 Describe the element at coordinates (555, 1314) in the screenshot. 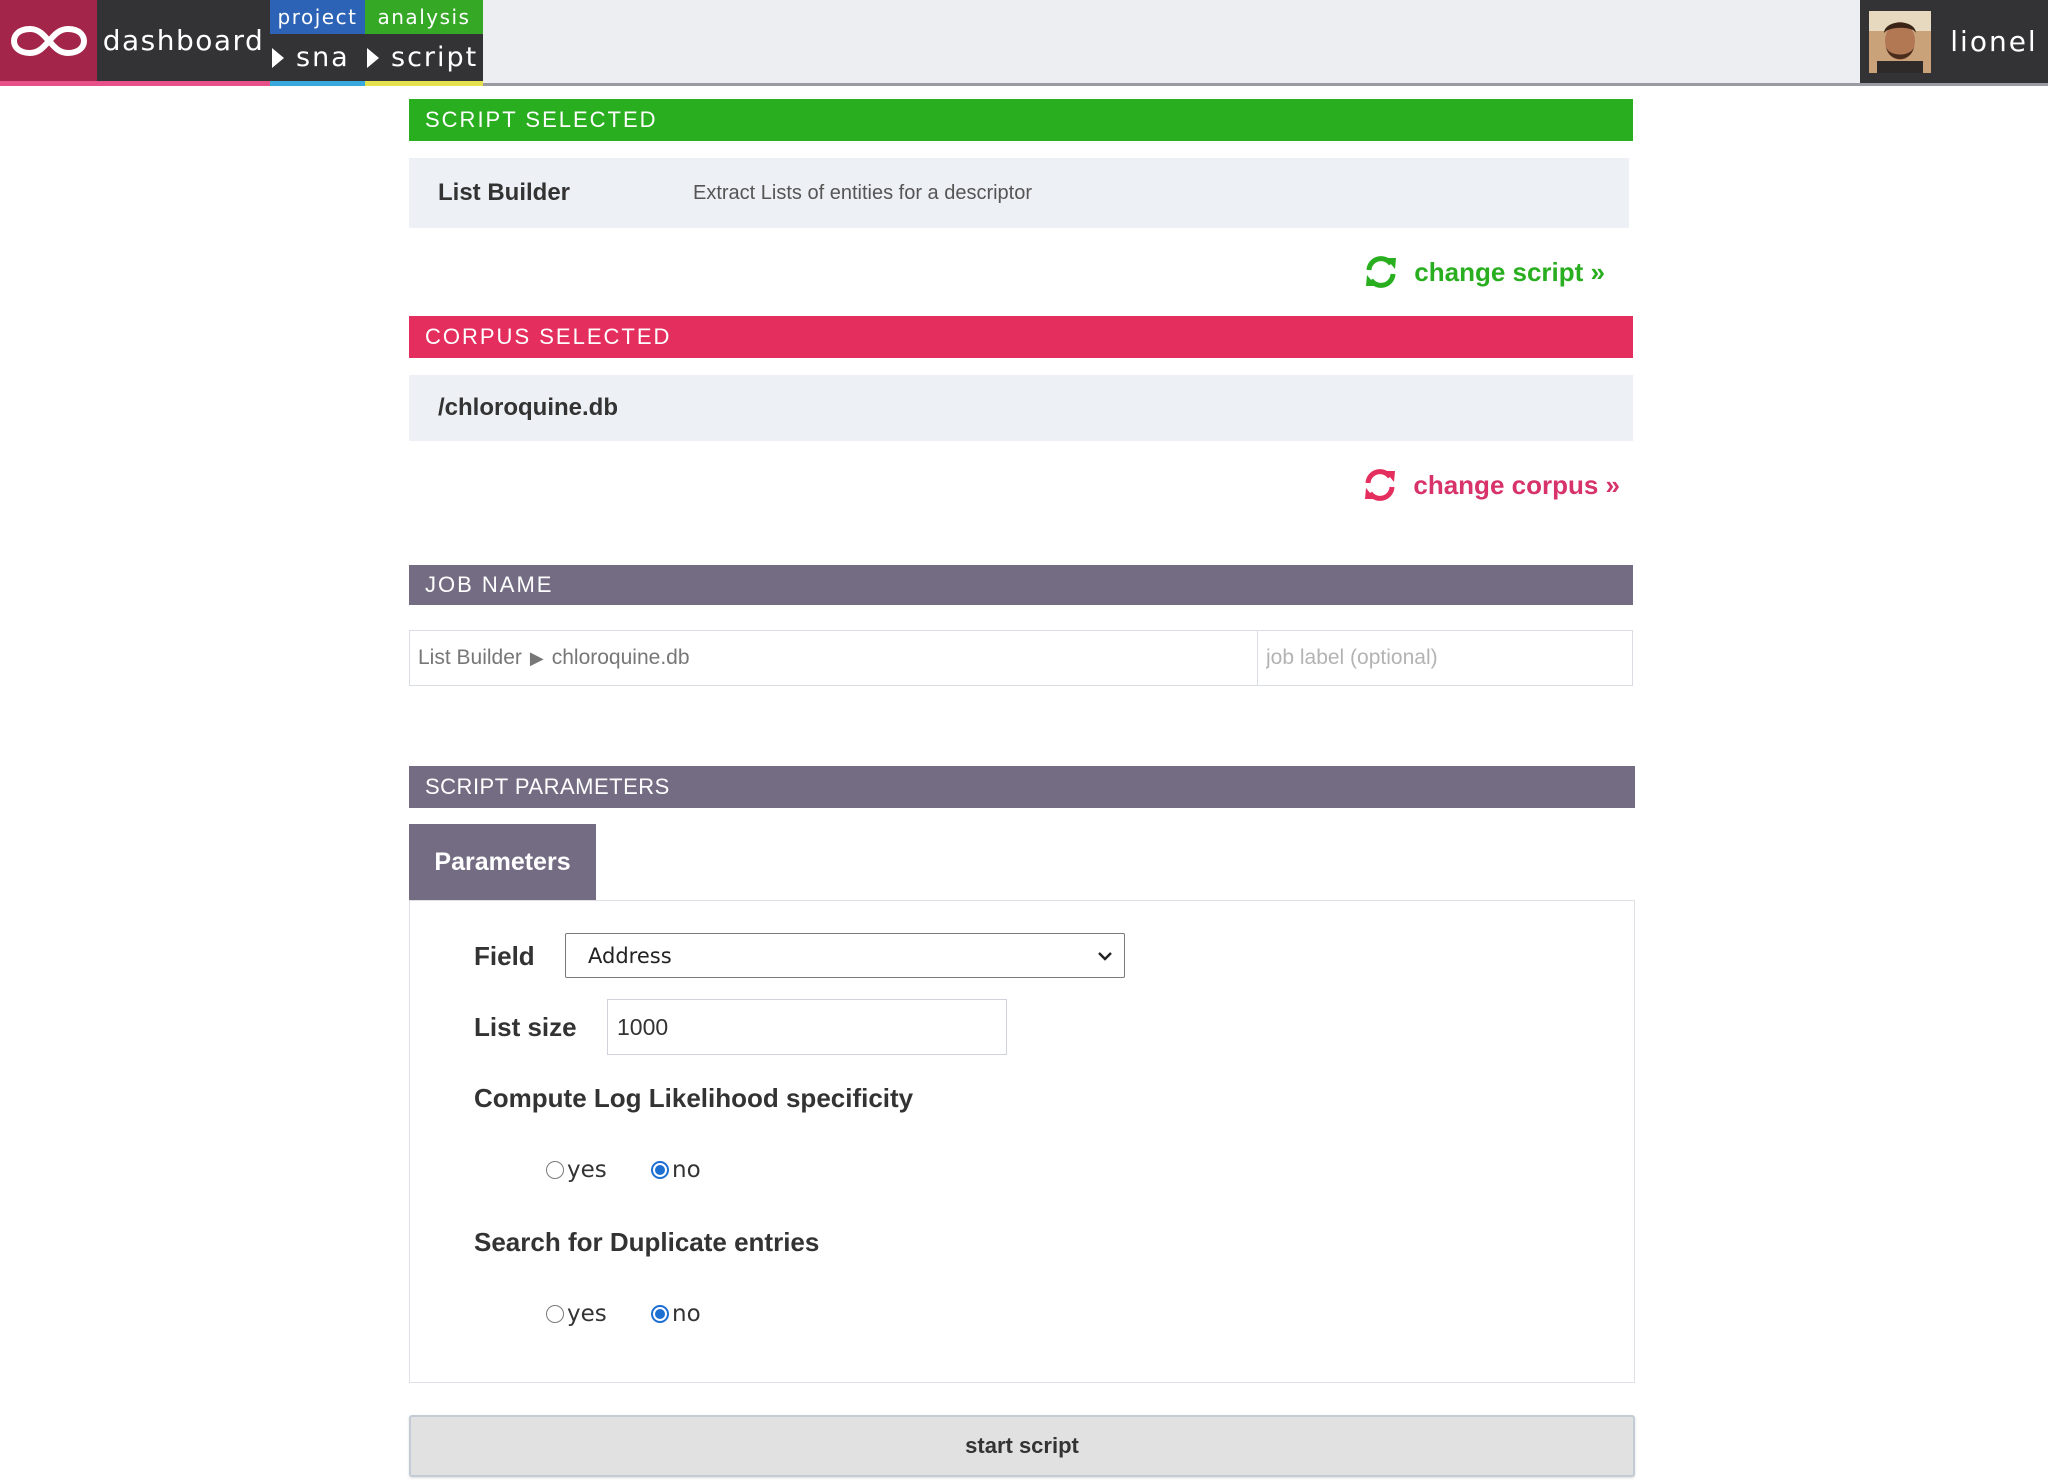

I see `duplicates-yes-radio` at that location.